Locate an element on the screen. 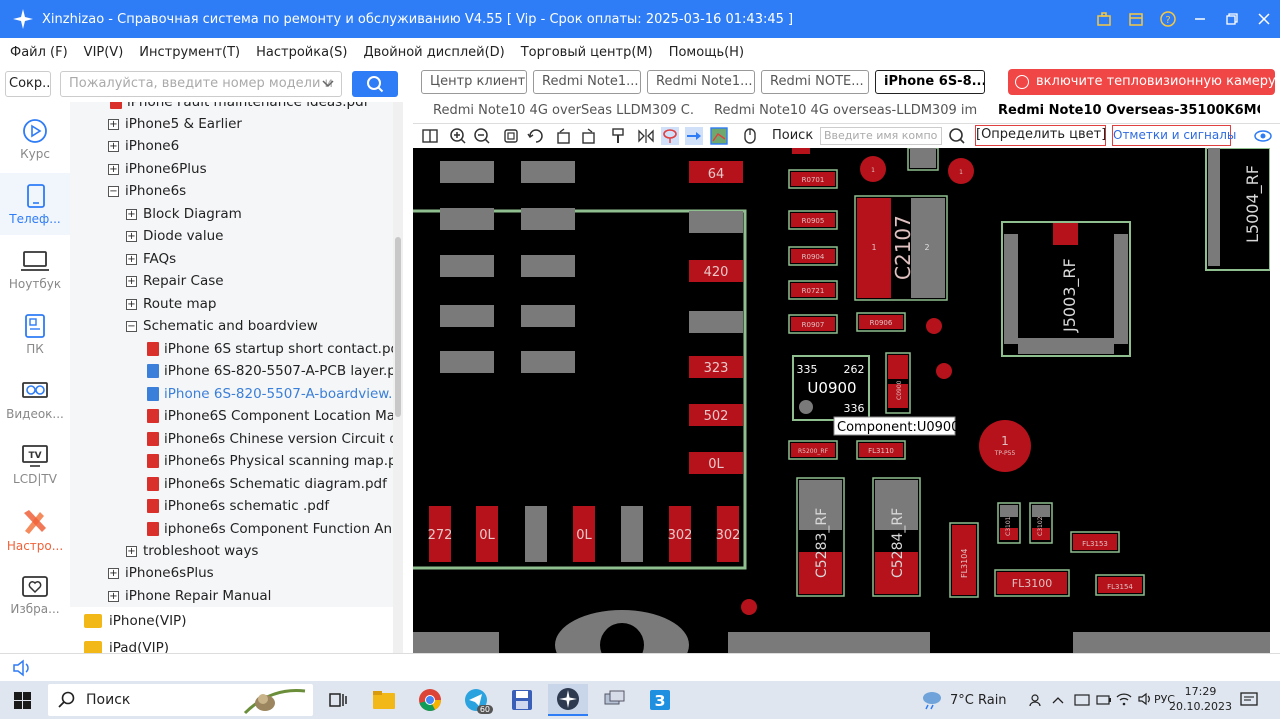  mirror-icon is located at coordinates (646, 136).